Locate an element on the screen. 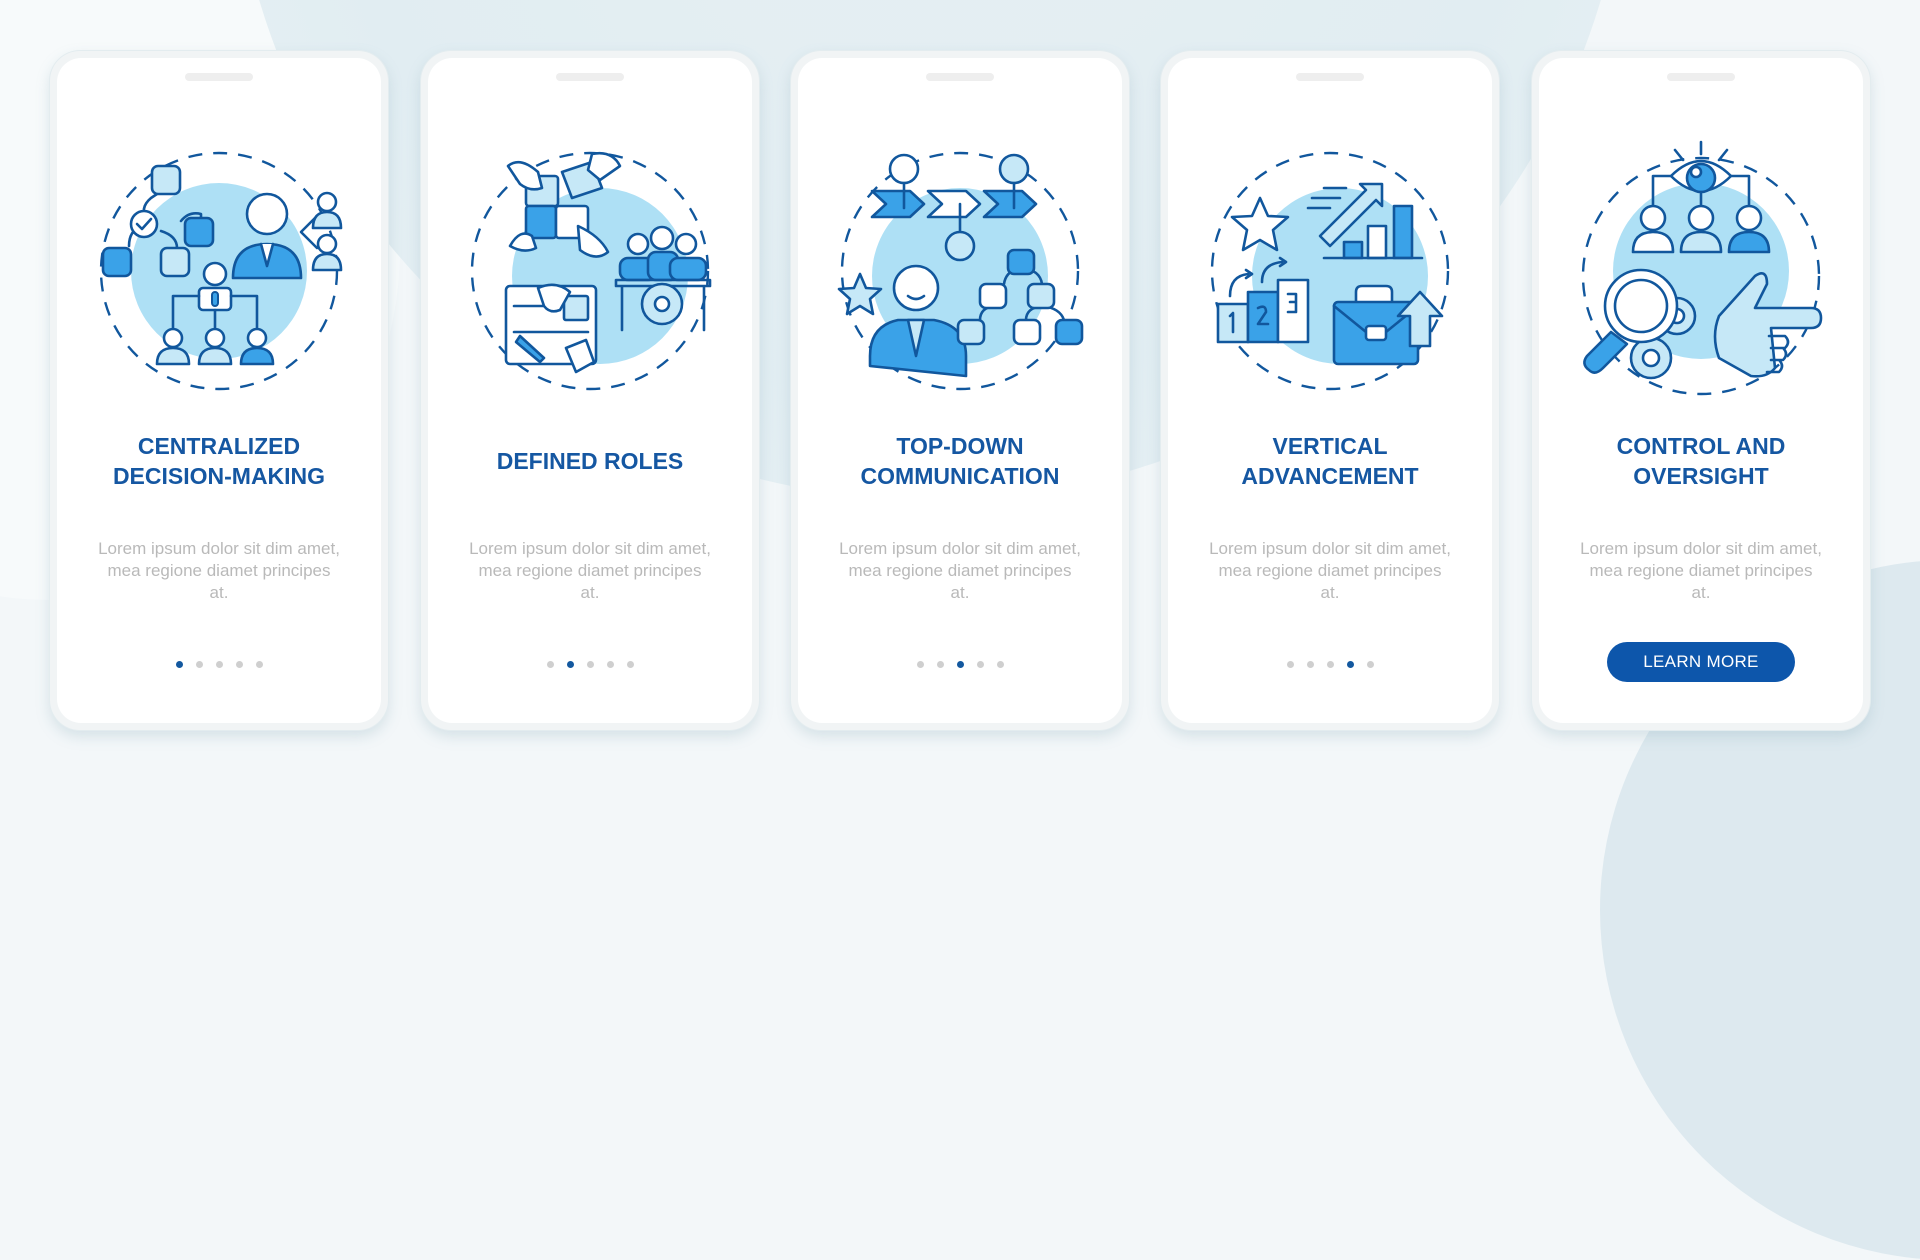  title-line: COMMUNICATION is located at coordinates (960, 476).